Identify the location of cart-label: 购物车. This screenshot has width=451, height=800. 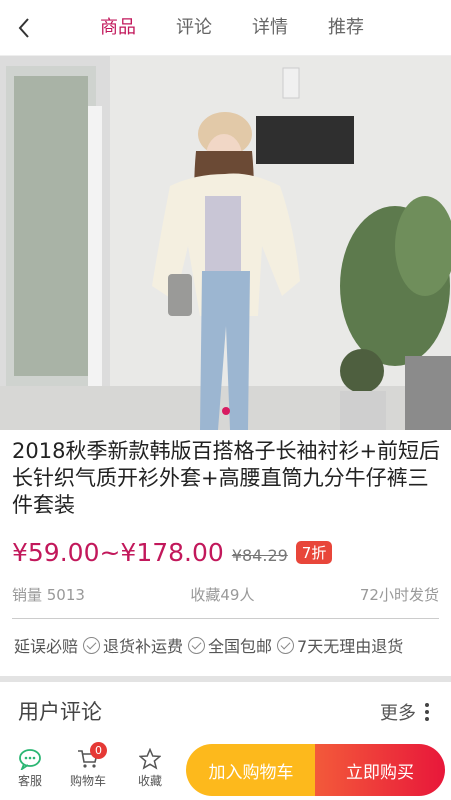
(87, 781).